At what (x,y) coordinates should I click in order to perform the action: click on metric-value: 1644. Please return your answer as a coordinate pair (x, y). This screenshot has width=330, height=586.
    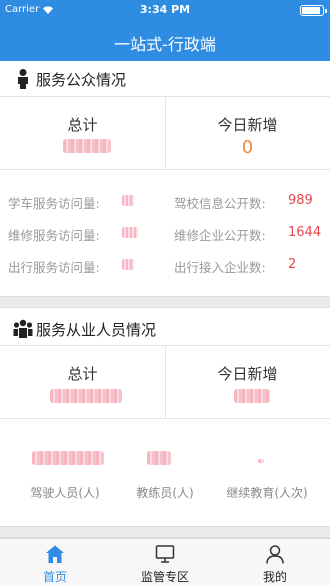
    Looking at the image, I should click on (305, 232).